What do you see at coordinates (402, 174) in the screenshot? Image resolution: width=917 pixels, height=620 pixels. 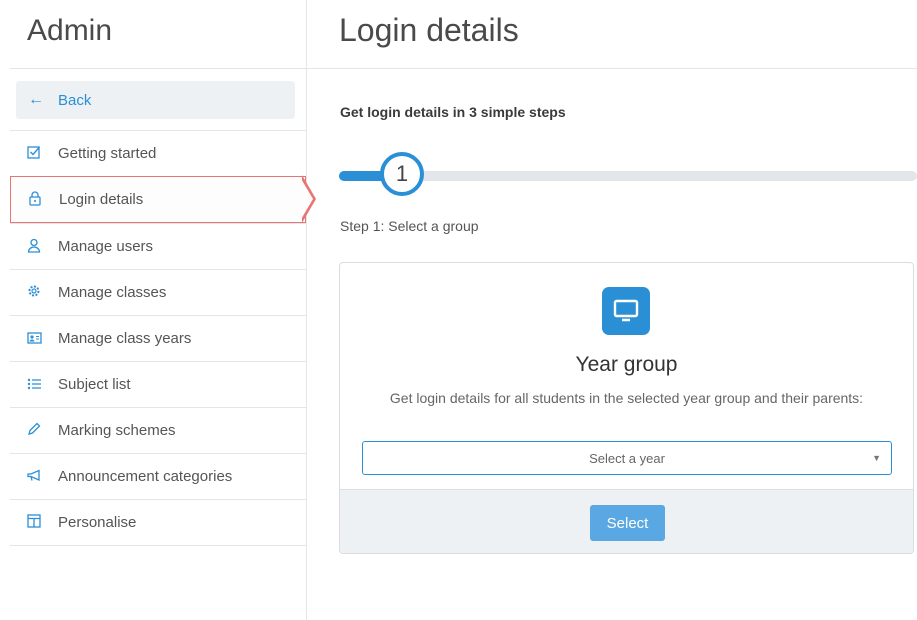 I see `step-indicator: 1` at bounding box center [402, 174].